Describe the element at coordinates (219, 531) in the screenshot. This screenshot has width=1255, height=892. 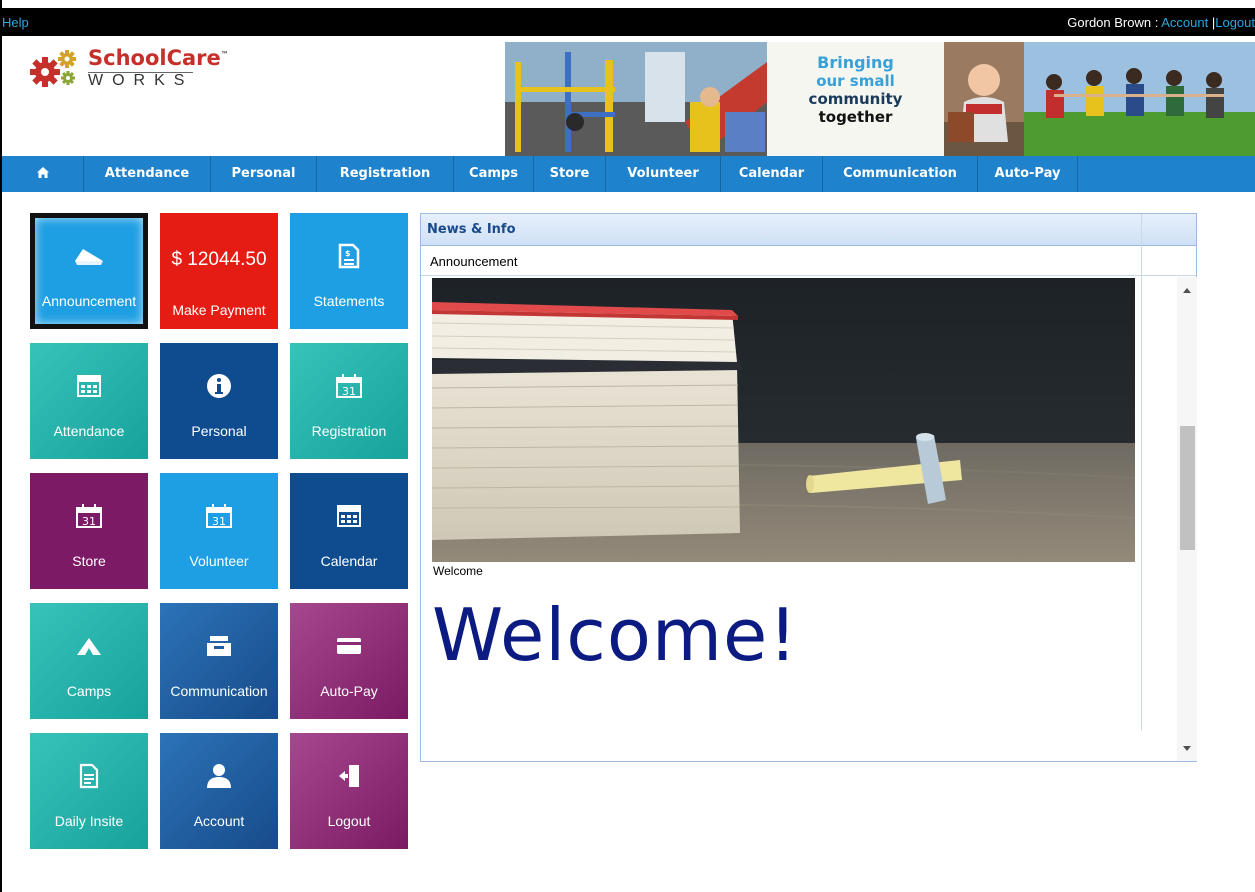
I see `tile-volunteer: 31 Volunteer` at that location.